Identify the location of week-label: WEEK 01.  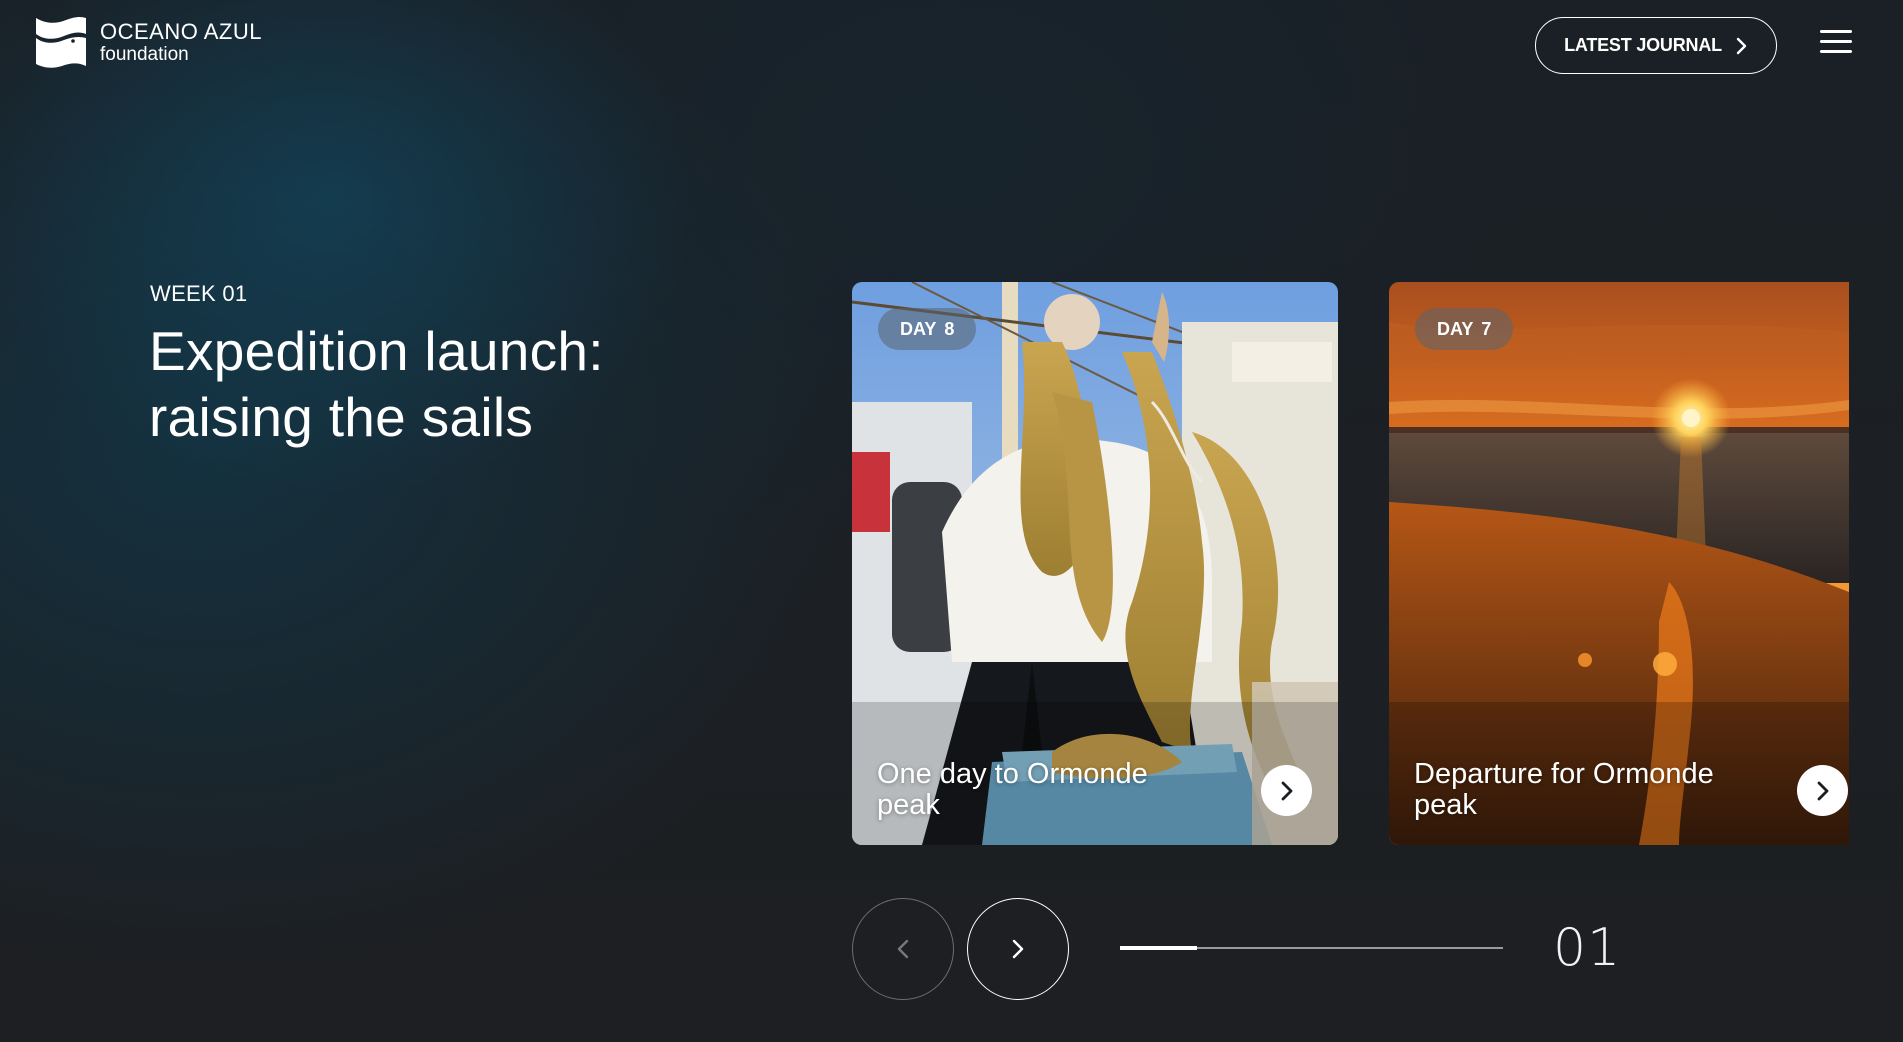
(199, 293).